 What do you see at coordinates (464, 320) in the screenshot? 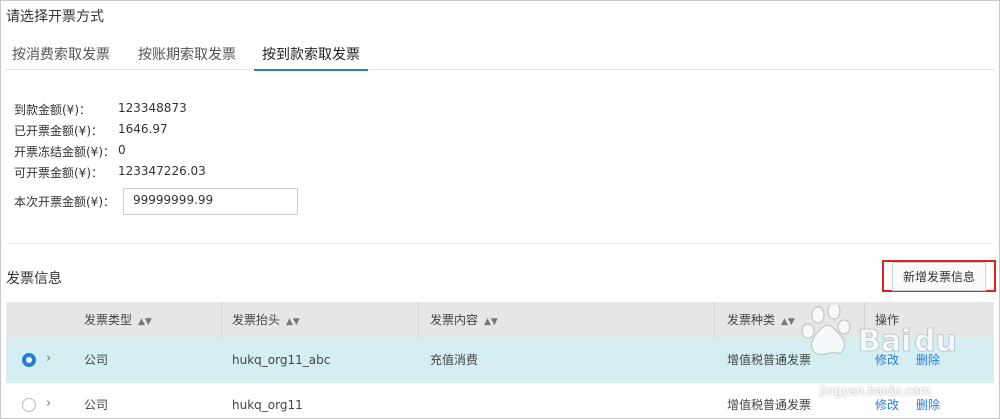
I see `column-header-content: 发票内容 ▲▼` at bounding box center [464, 320].